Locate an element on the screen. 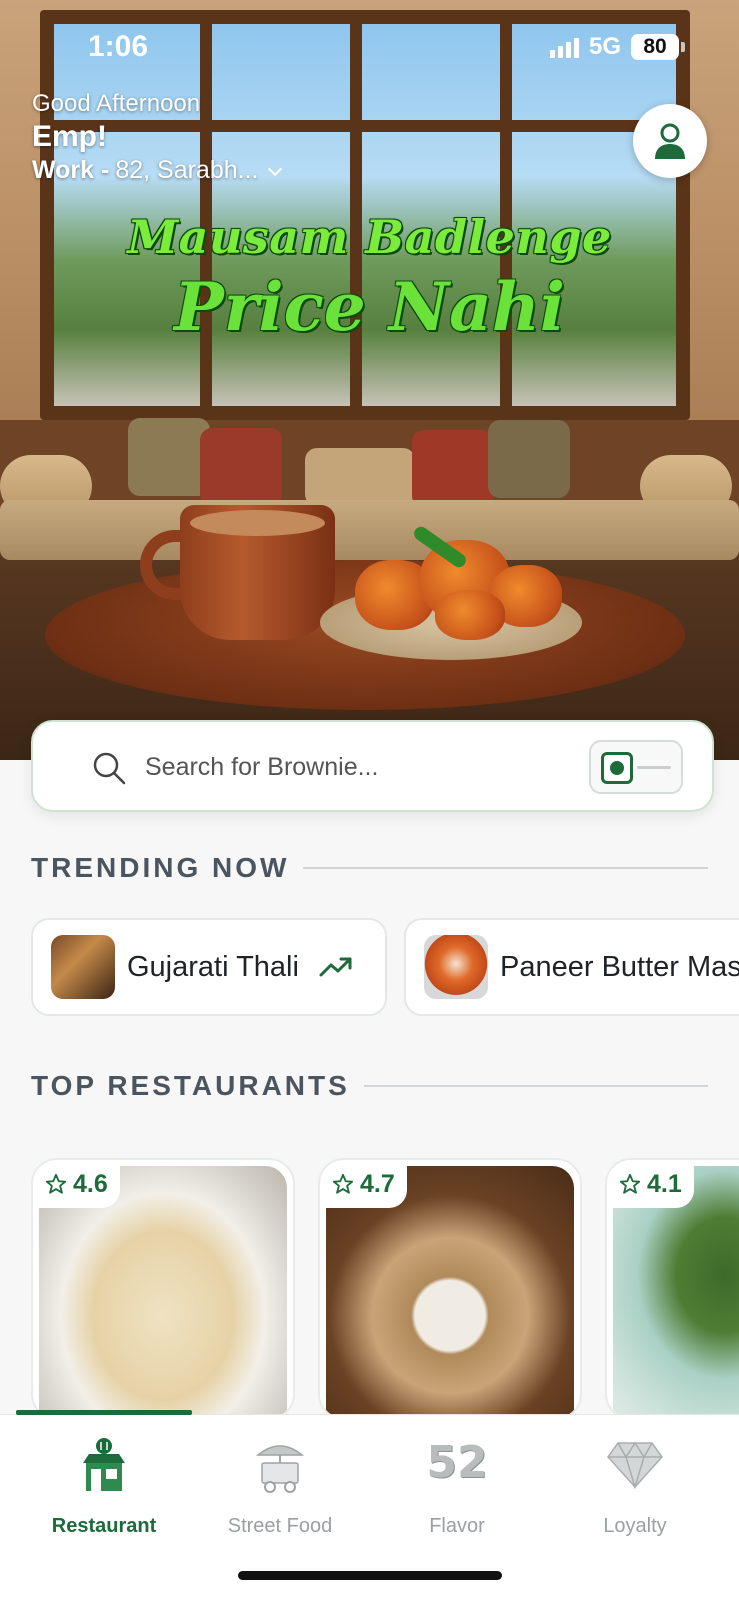 The width and height of the screenshot is (739, 1600). signal-icon is located at coordinates (564, 47).